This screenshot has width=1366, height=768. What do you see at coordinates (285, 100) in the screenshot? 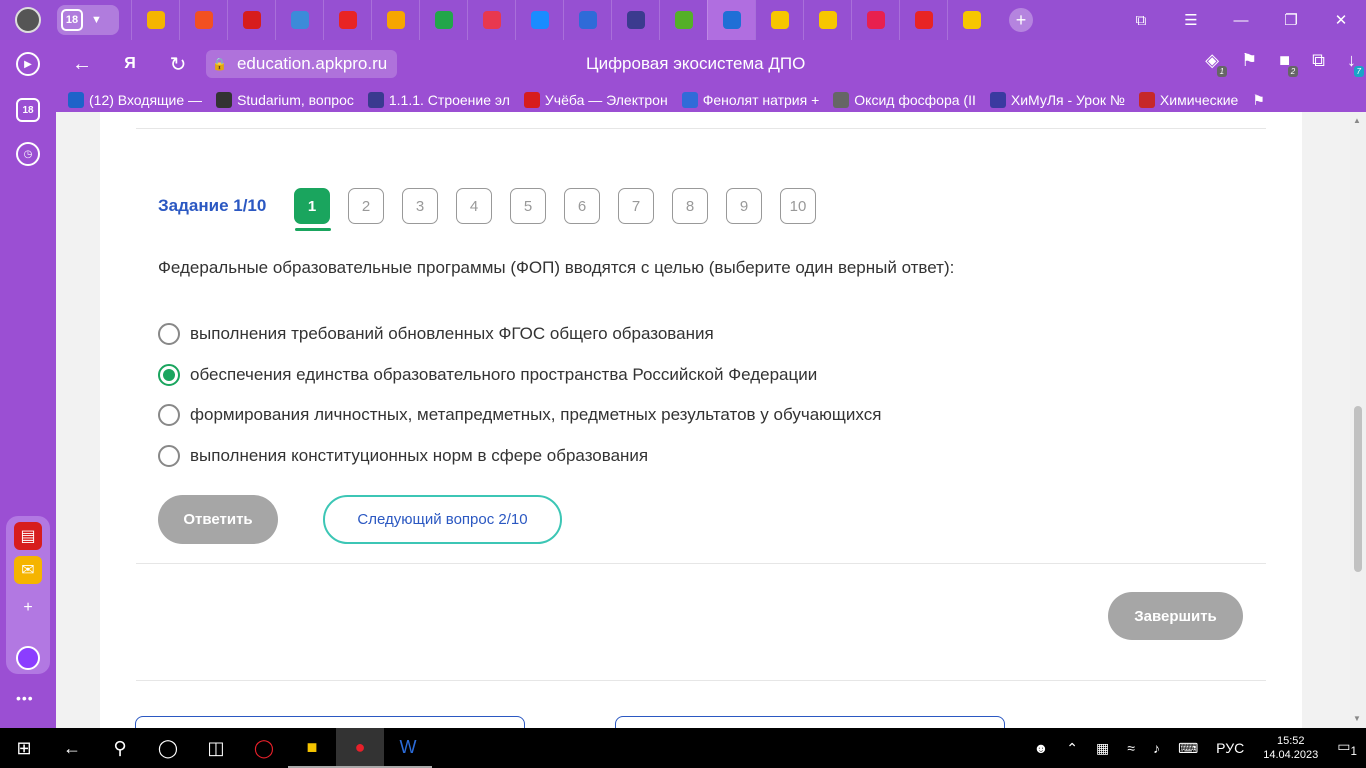
I see `bookmark-item: Studarium, вопрос` at bounding box center [285, 100].